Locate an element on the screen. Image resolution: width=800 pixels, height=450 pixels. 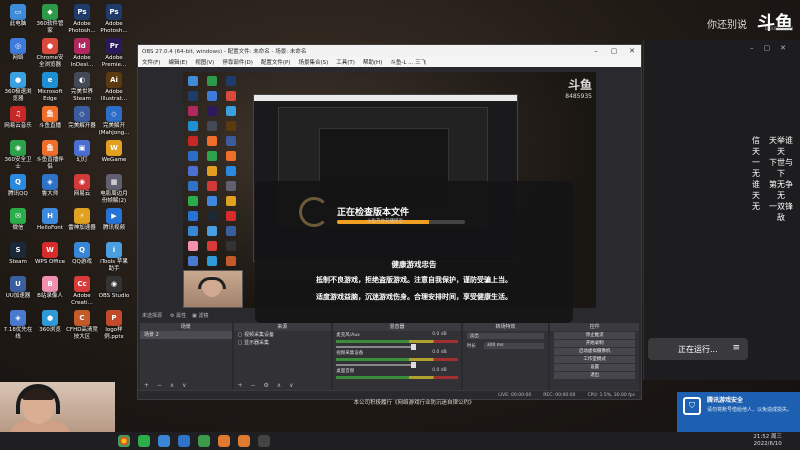
clock-date: 2022/6/10 is located at coordinates (767, 444).